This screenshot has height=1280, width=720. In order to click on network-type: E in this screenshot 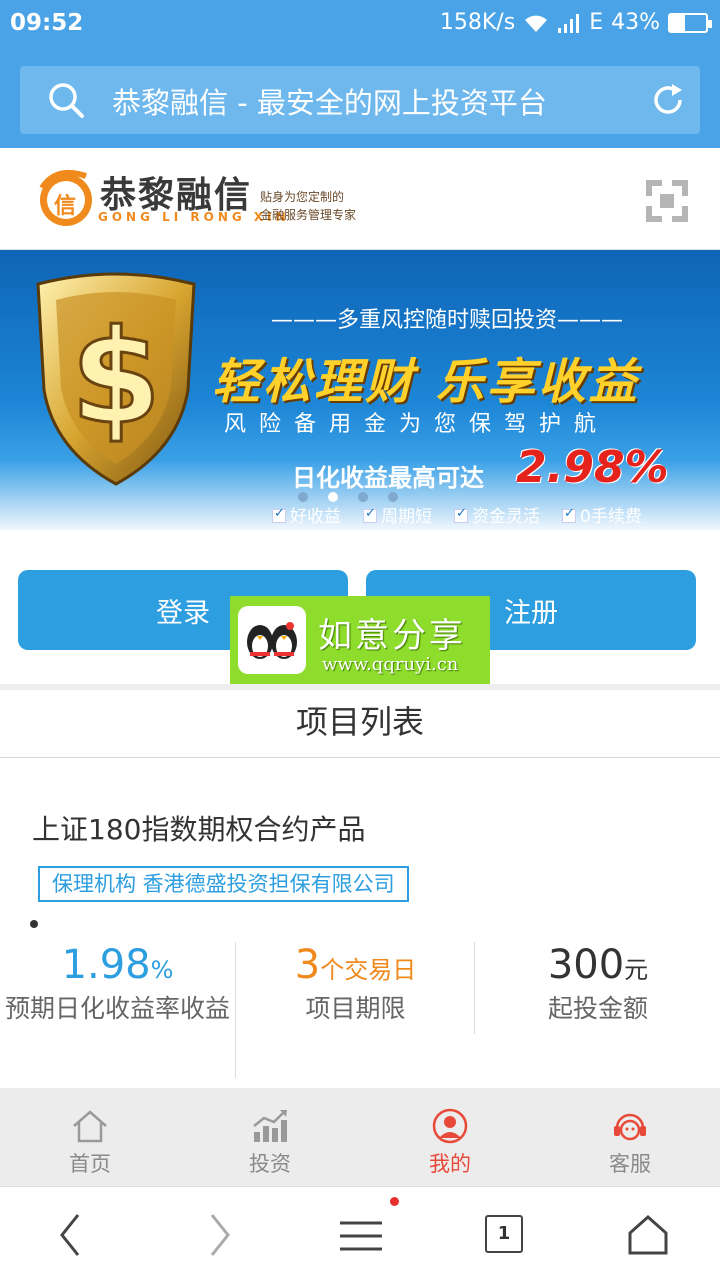, I will do `click(596, 22)`.